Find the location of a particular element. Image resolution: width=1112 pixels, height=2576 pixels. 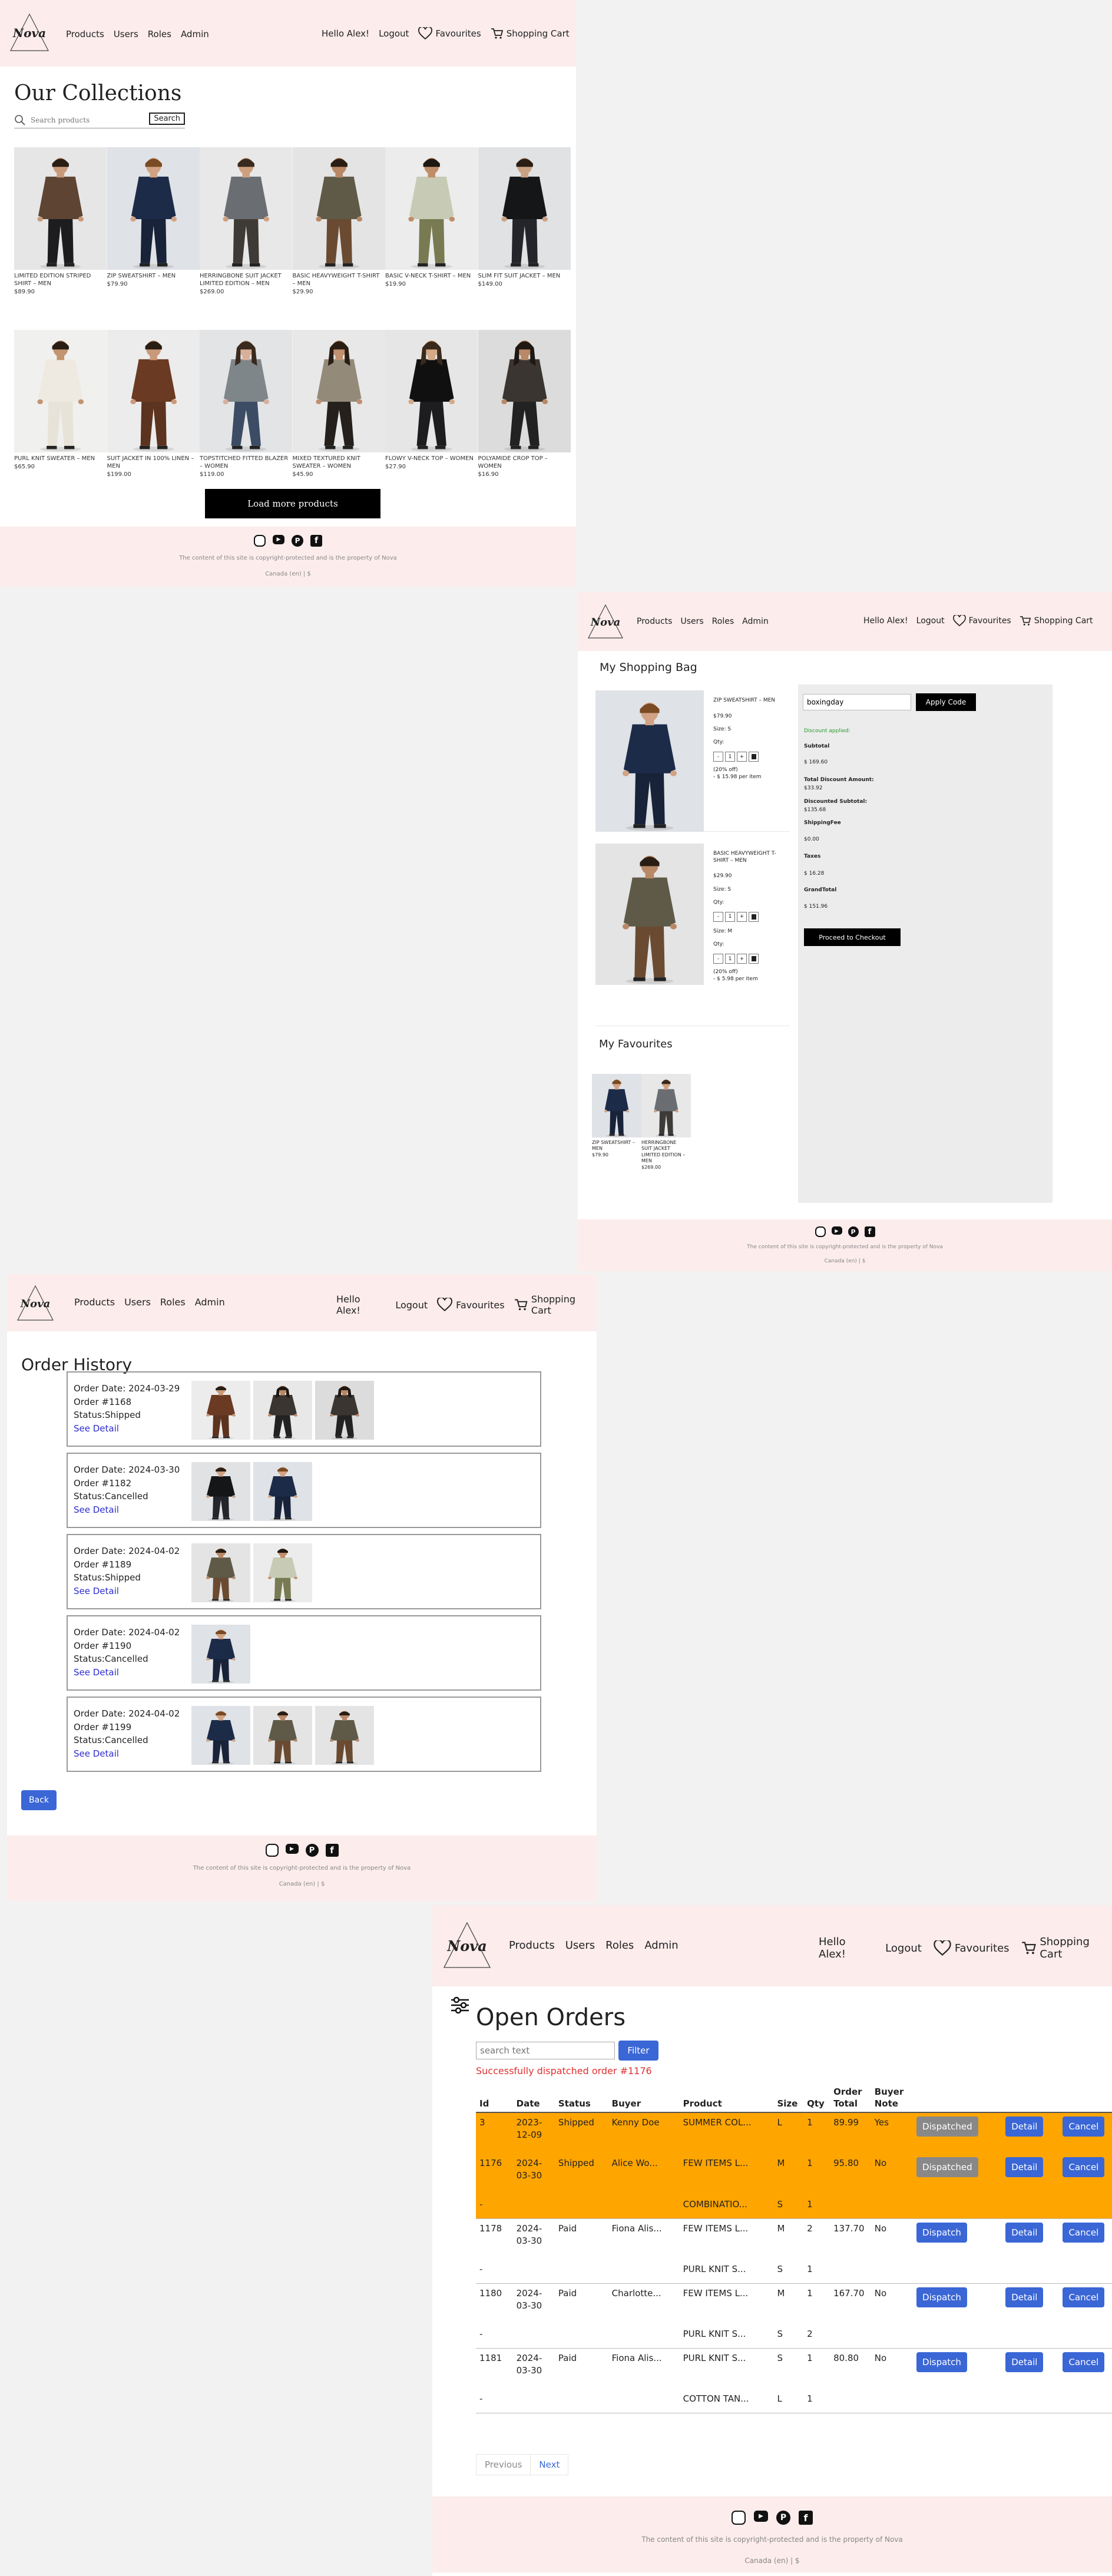

search-button: Search is located at coordinates (167, 119).